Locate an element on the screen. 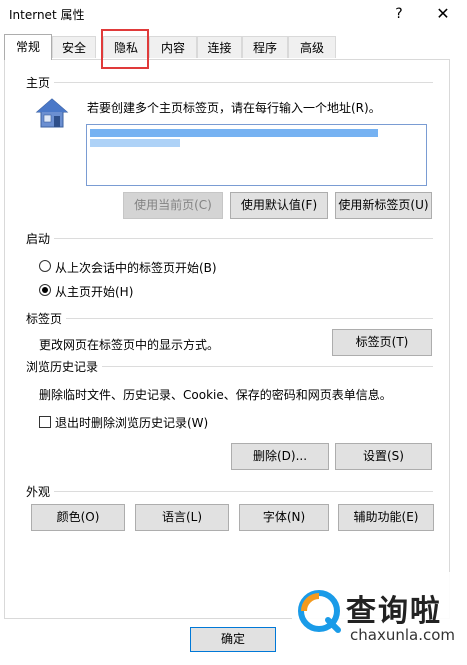 The width and height of the screenshot is (467, 665). use-default-button: 使用默认值(F) is located at coordinates (279, 205).